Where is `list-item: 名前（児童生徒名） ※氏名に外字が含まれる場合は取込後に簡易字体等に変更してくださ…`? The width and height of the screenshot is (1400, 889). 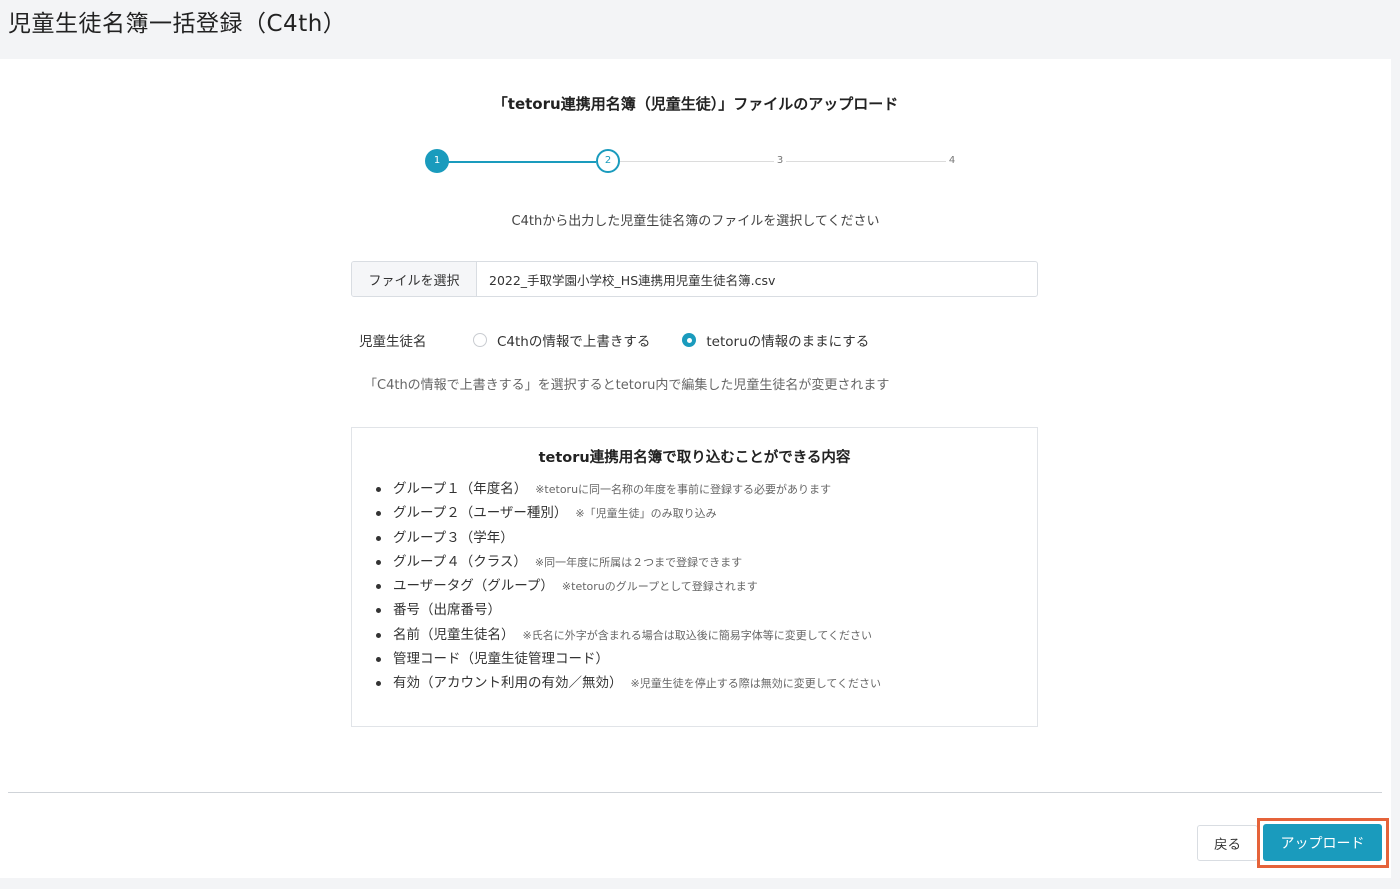 list-item: 名前（児童生徒名） ※氏名に外字が含まれる場合は取込後に簡易字体等に変更してくださ… is located at coordinates (705, 635).